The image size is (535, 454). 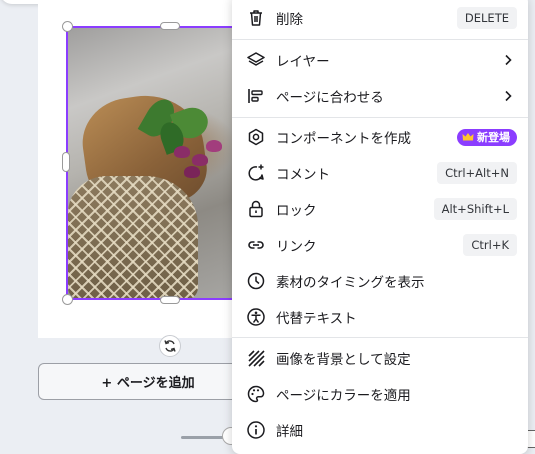 What do you see at coordinates (380, 317) in the screenshot?
I see `menu-item-alt-text: 代替テキスト` at bounding box center [380, 317].